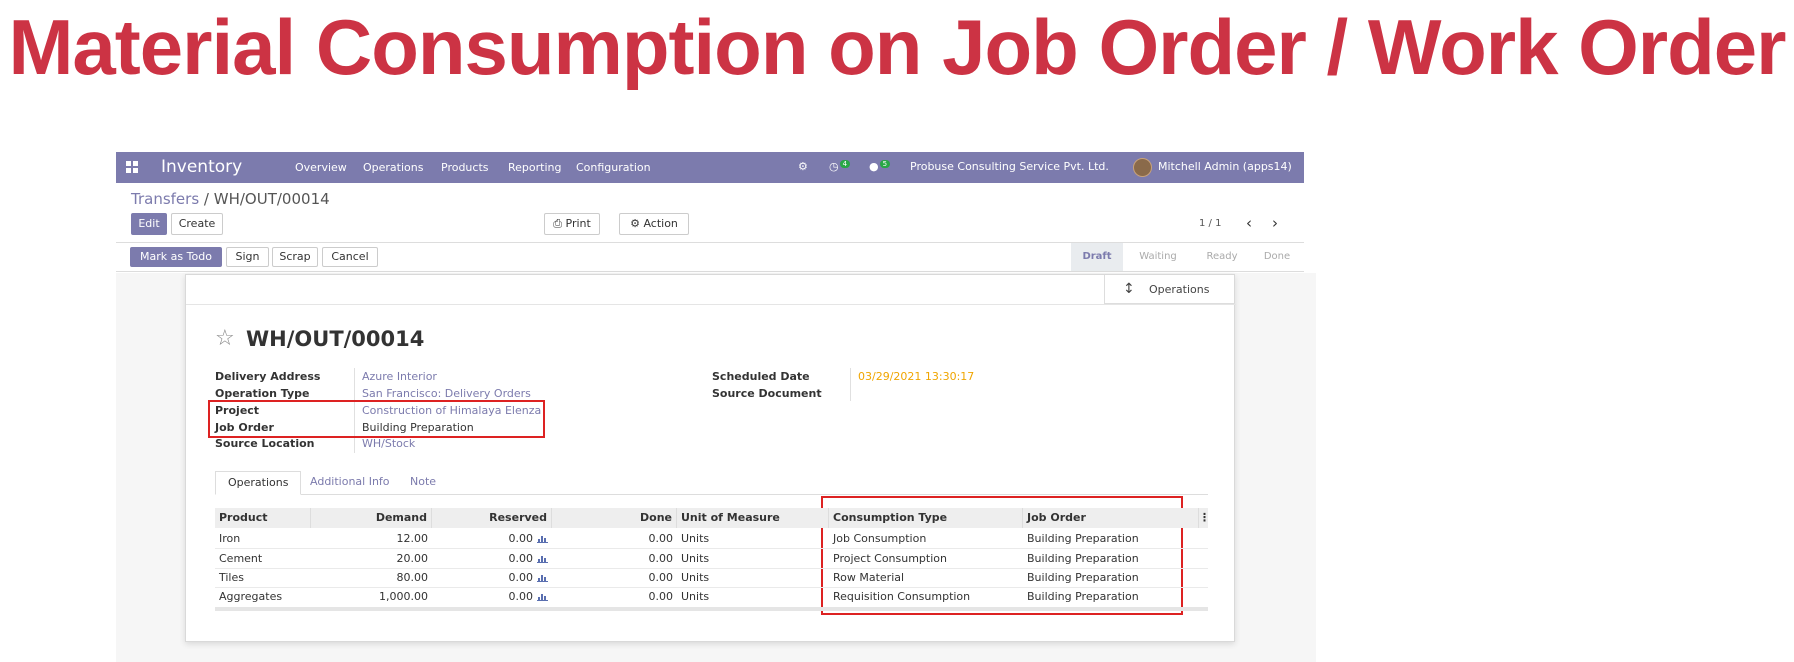  Describe the element at coordinates (1225, 166) in the screenshot. I see `user-menu: Mitchell Admin (apps14)` at that location.